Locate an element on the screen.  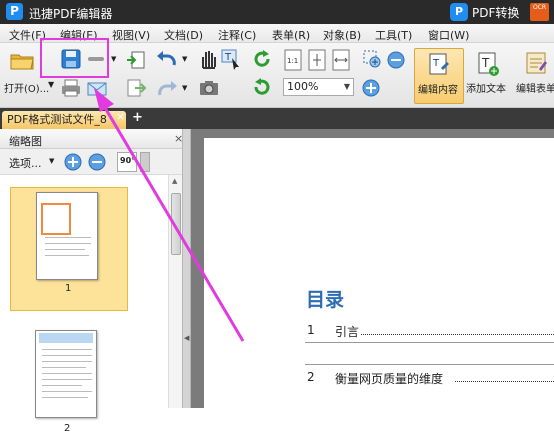
snapshot-button is located at coordinates (209, 88).